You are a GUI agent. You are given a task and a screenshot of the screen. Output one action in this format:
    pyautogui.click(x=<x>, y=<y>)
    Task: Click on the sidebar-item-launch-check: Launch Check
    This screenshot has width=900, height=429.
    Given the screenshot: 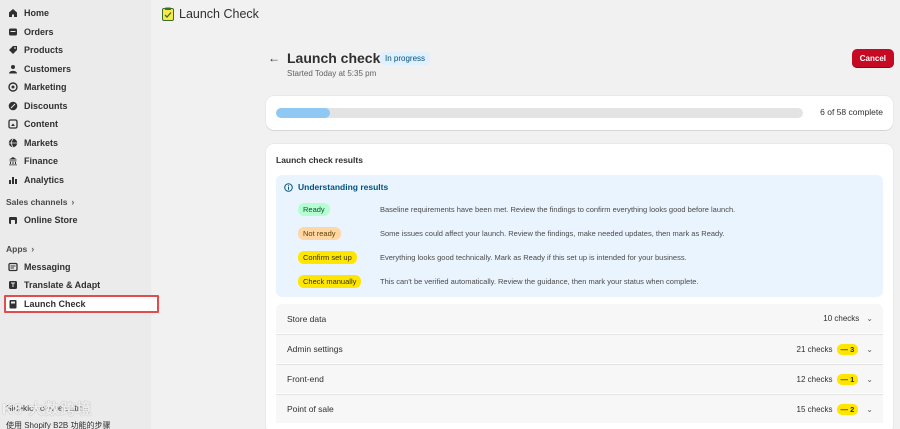 What is the action you would take?
    pyautogui.click(x=81, y=303)
    